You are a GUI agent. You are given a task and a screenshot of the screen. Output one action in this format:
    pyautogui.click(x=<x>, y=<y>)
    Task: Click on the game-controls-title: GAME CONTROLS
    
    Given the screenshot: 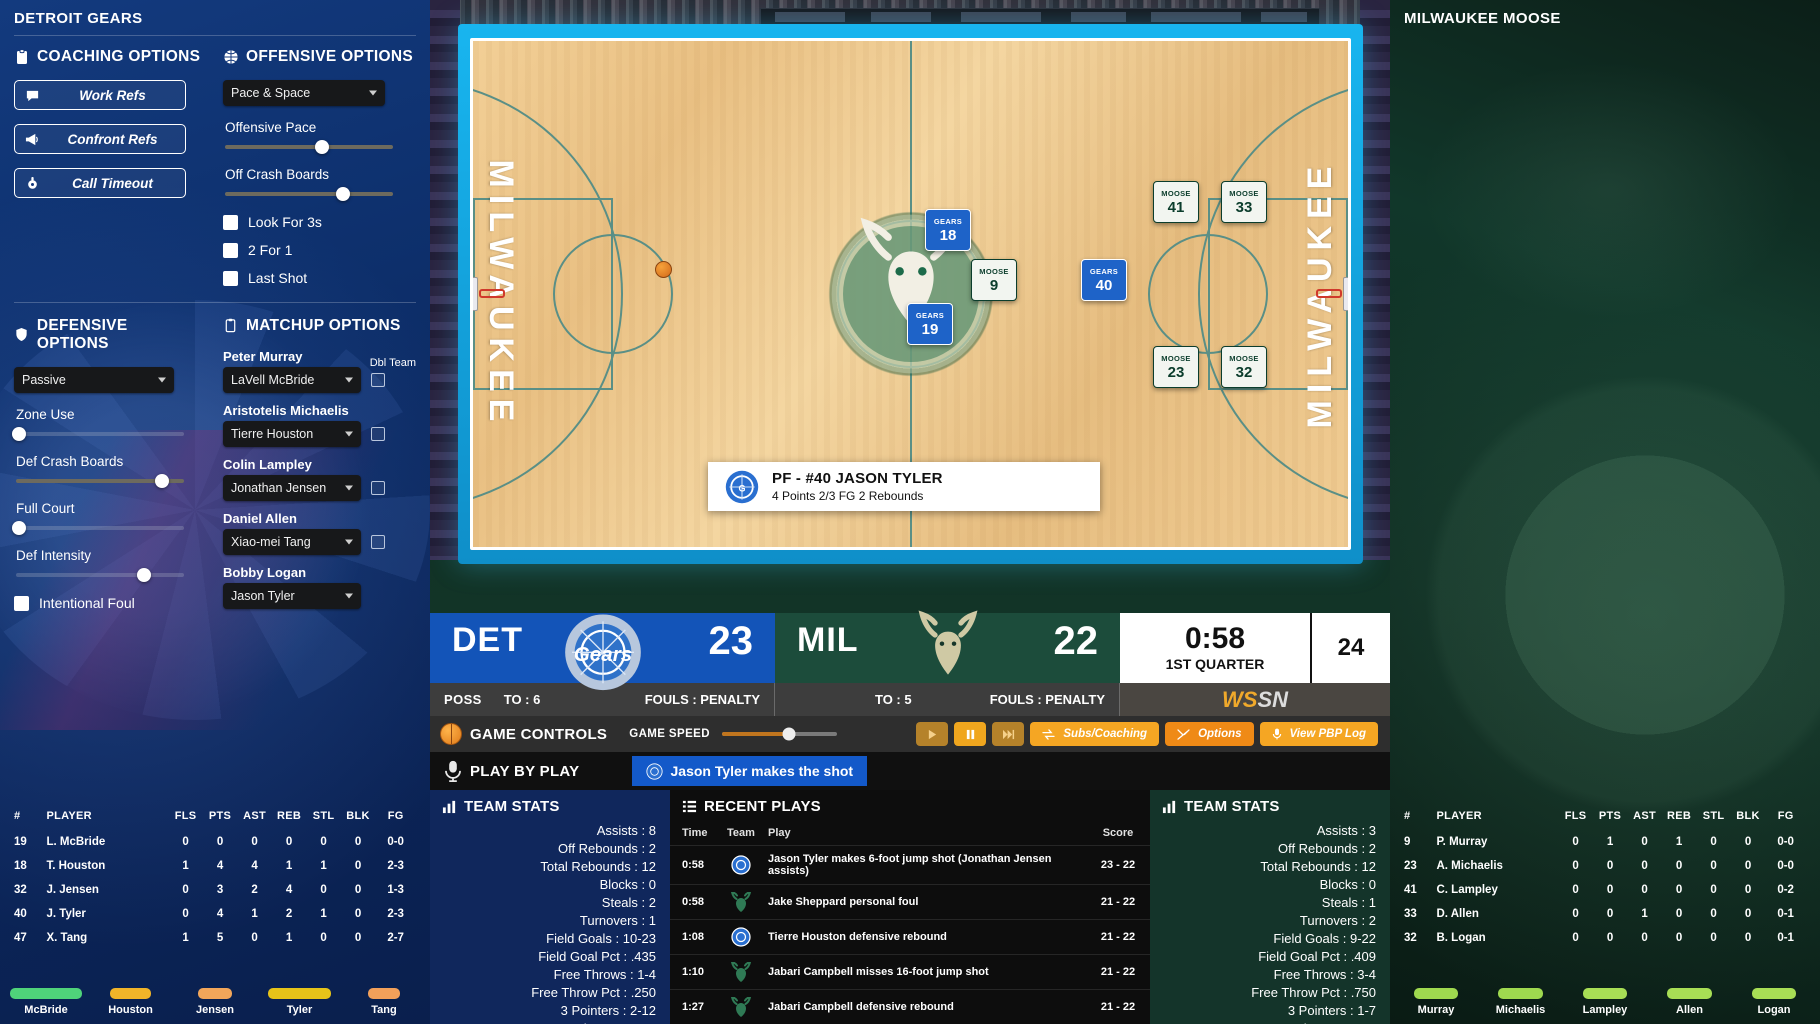 What is the action you would take?
    pyautogui.click(x=539, y=734)
    